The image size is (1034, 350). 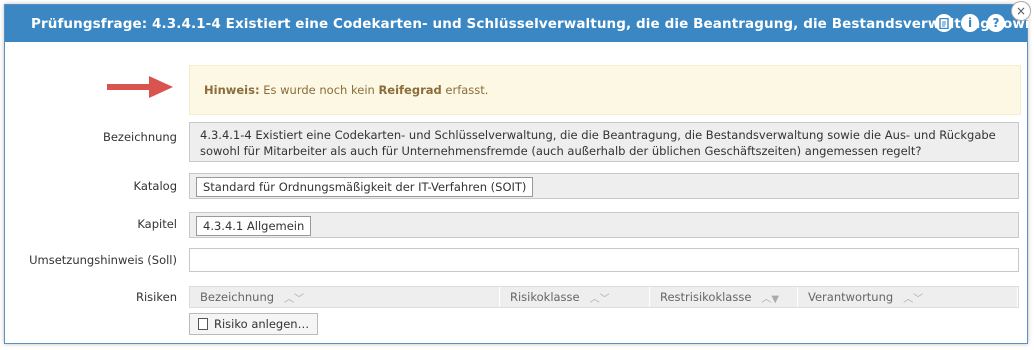 What do you see at coordinates (770, 299) in the screenshot?
I see `sort-desc-icon: ︿▼` at bounding box center [770, 299].